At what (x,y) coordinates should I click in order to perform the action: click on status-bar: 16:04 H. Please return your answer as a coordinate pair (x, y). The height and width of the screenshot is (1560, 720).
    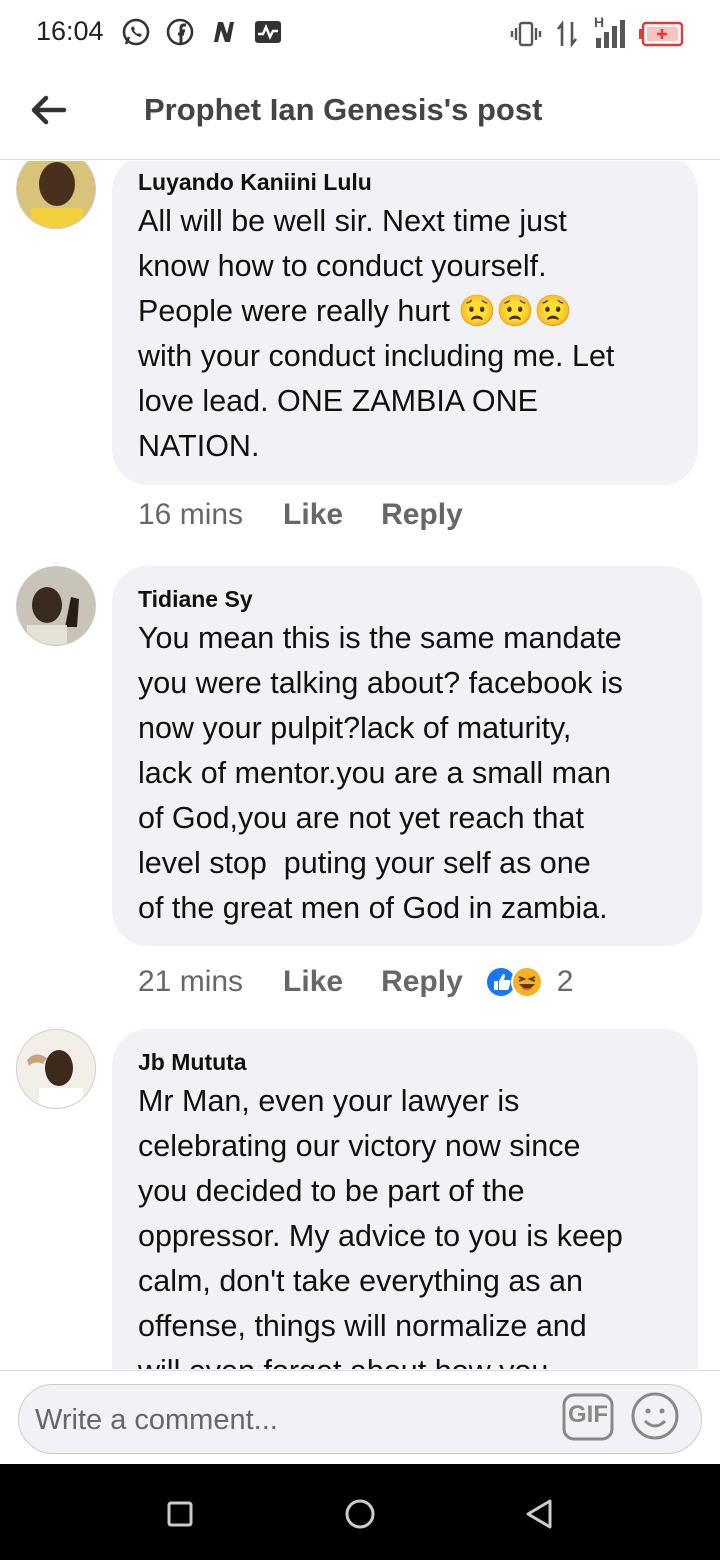
    Looking at the image, I should click on (360, 32).